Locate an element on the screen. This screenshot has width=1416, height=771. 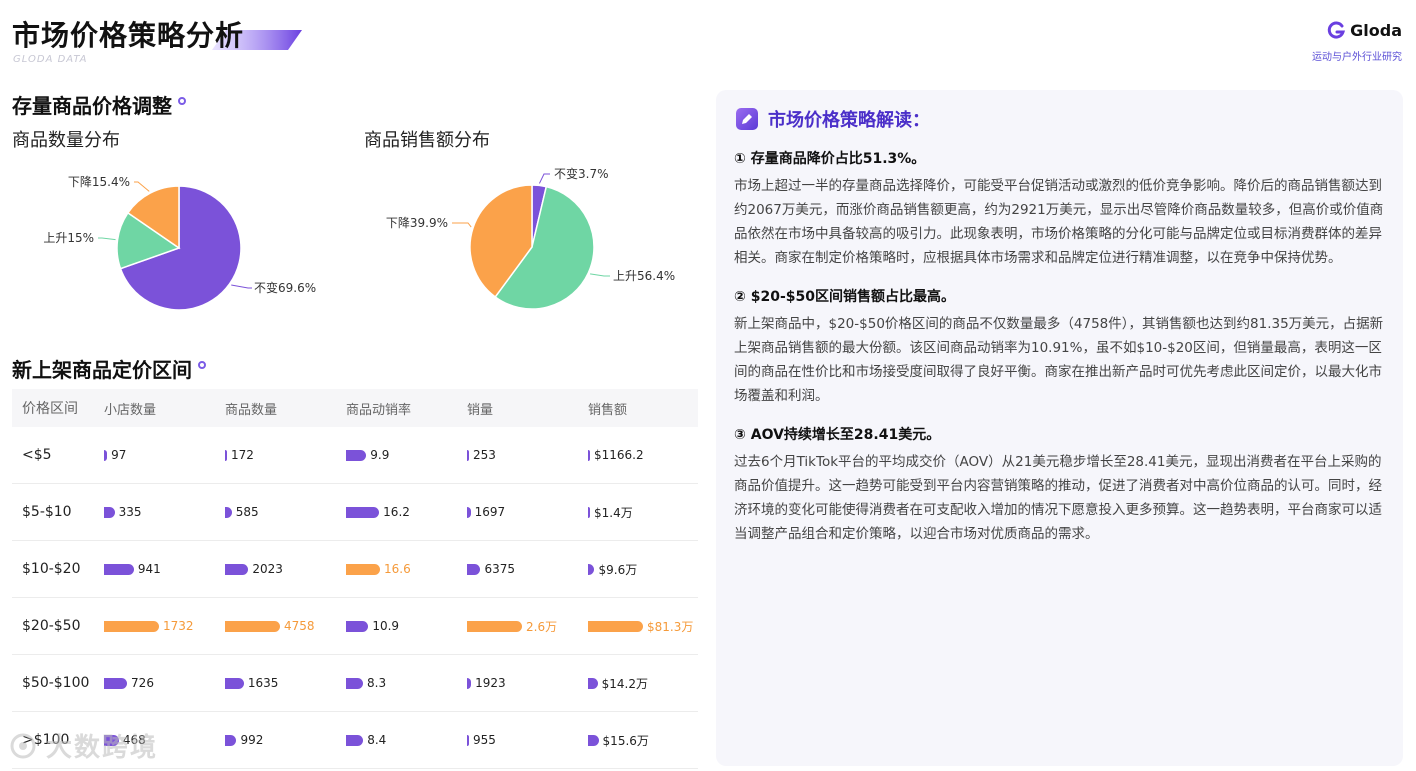
metric-cell: 9.9 is located at coordinates (394, 455).